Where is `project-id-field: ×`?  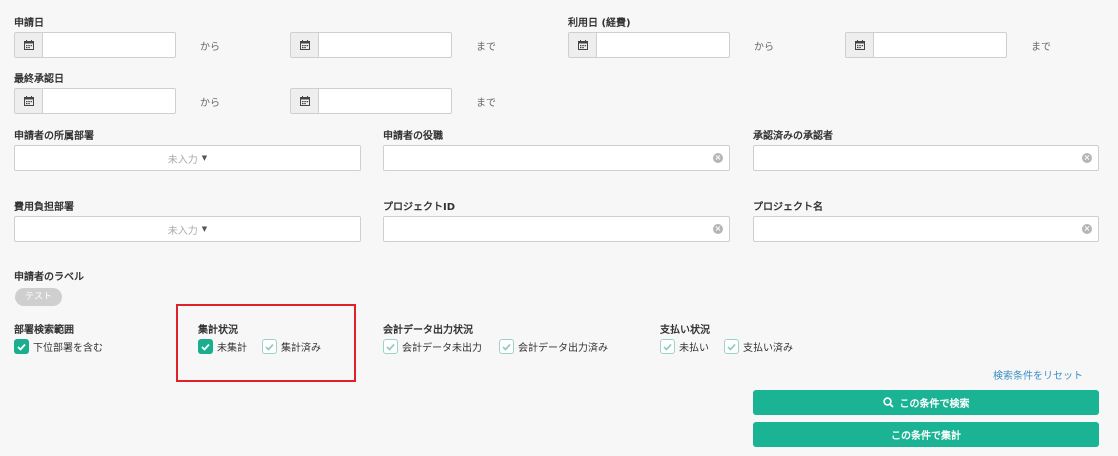 project-id-field: × is located at coordinates (556, 229).